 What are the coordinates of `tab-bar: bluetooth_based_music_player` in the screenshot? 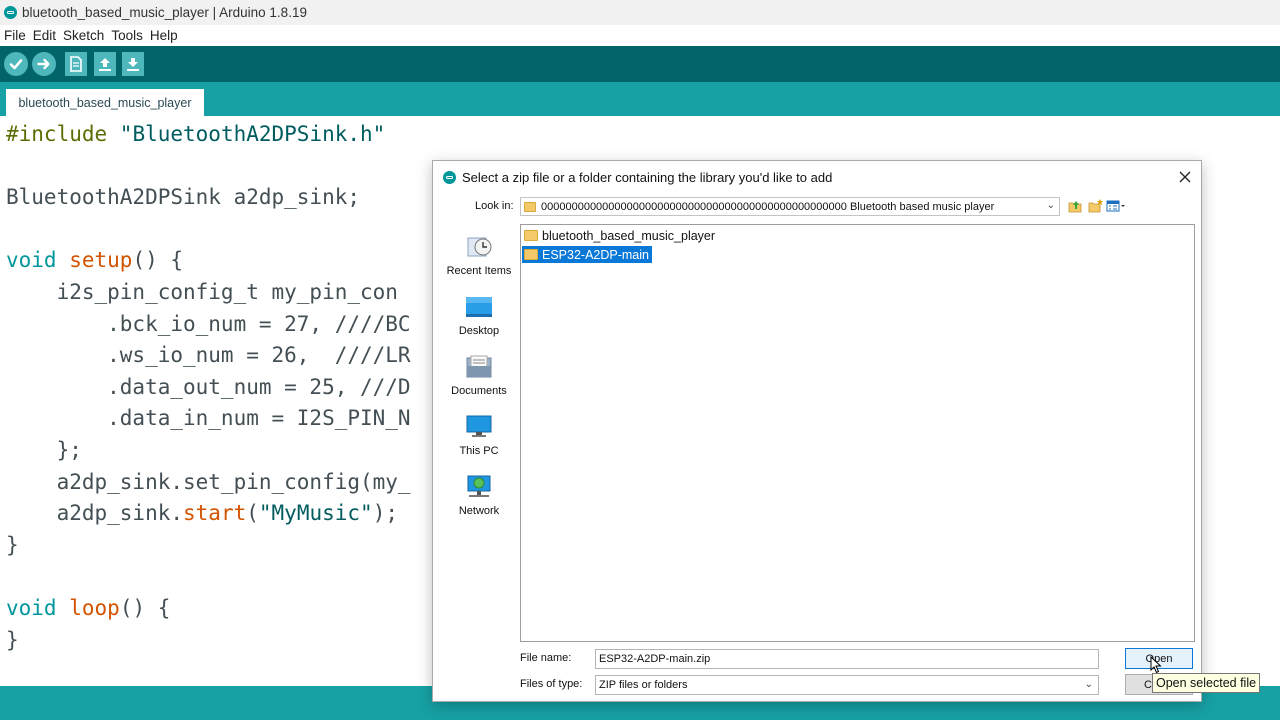 It's located at (640, 99).